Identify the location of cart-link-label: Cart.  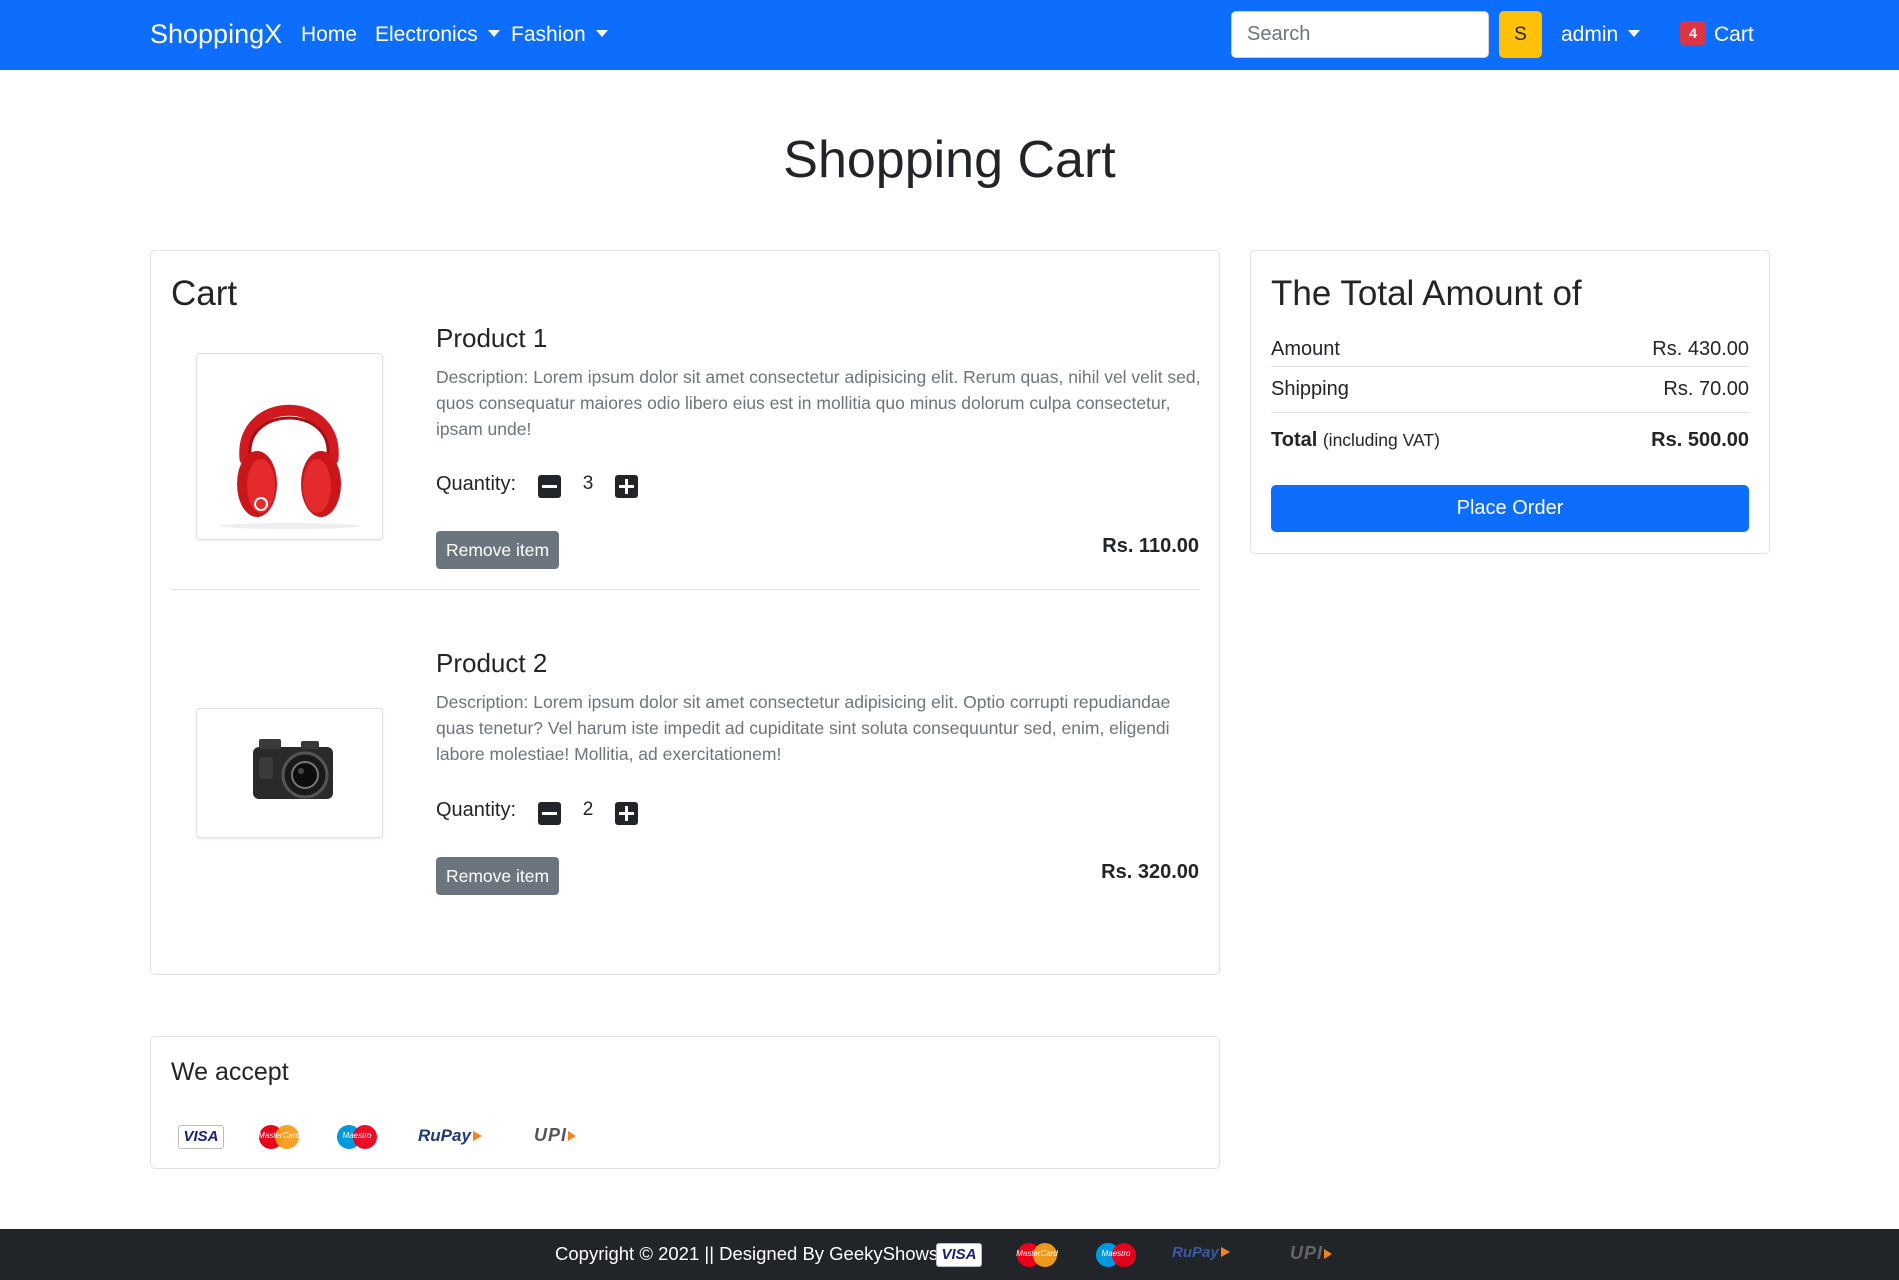
(1734, 34).